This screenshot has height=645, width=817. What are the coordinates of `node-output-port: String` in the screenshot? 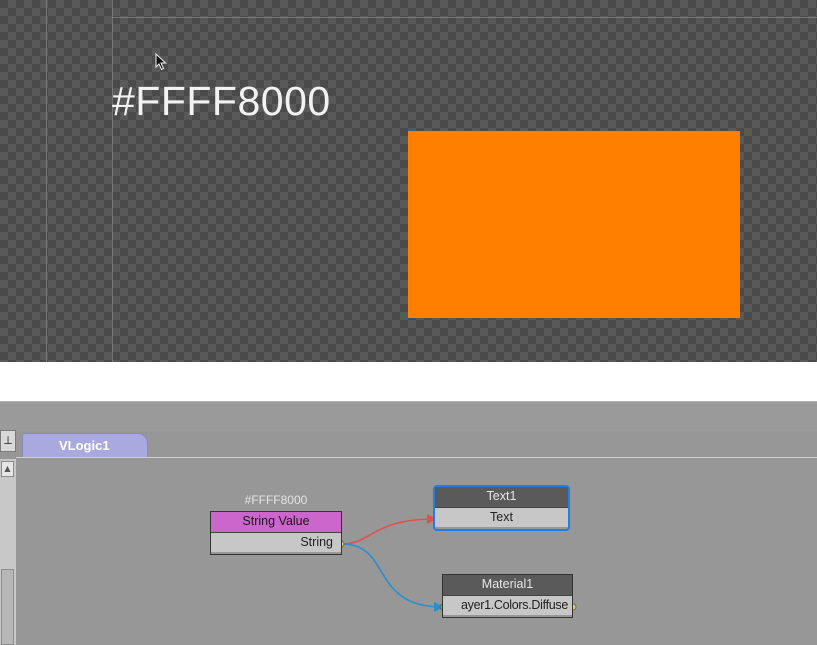 It's located at (276, 542).